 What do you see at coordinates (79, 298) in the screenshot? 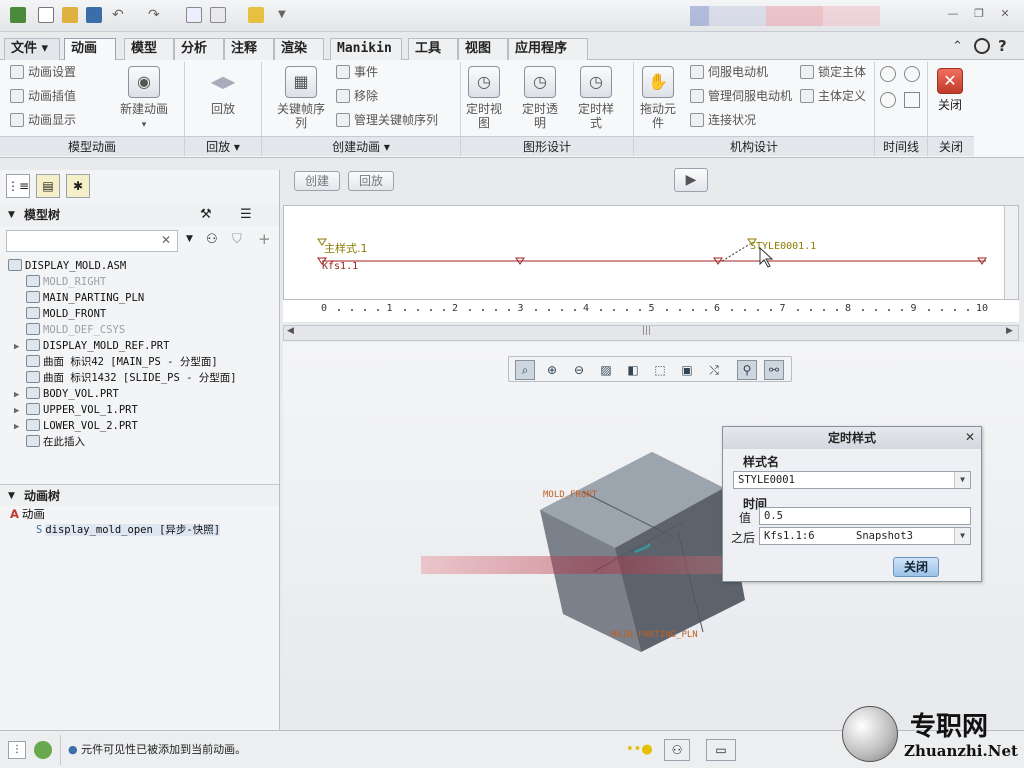
I see `tree-item: MAIN_PARTING_PLN` at bounding box center [79, 298].